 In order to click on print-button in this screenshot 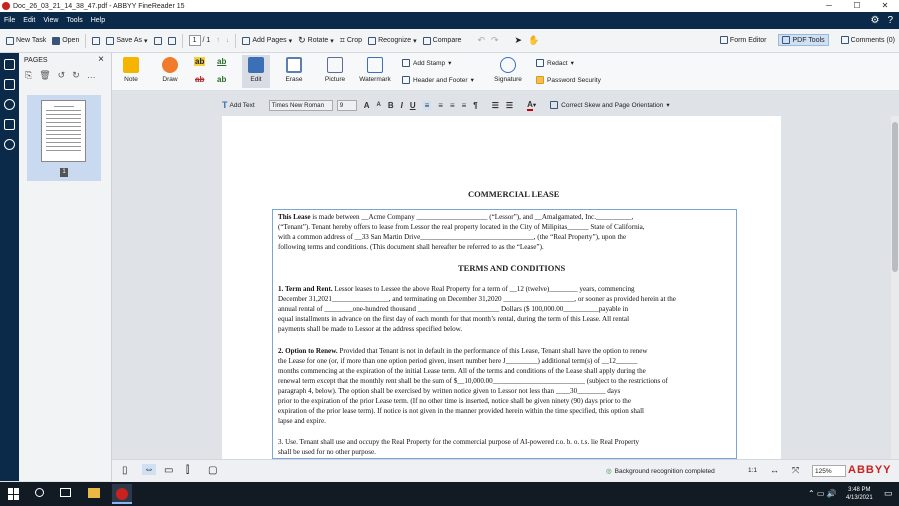, I will do `click(157, 40)`.